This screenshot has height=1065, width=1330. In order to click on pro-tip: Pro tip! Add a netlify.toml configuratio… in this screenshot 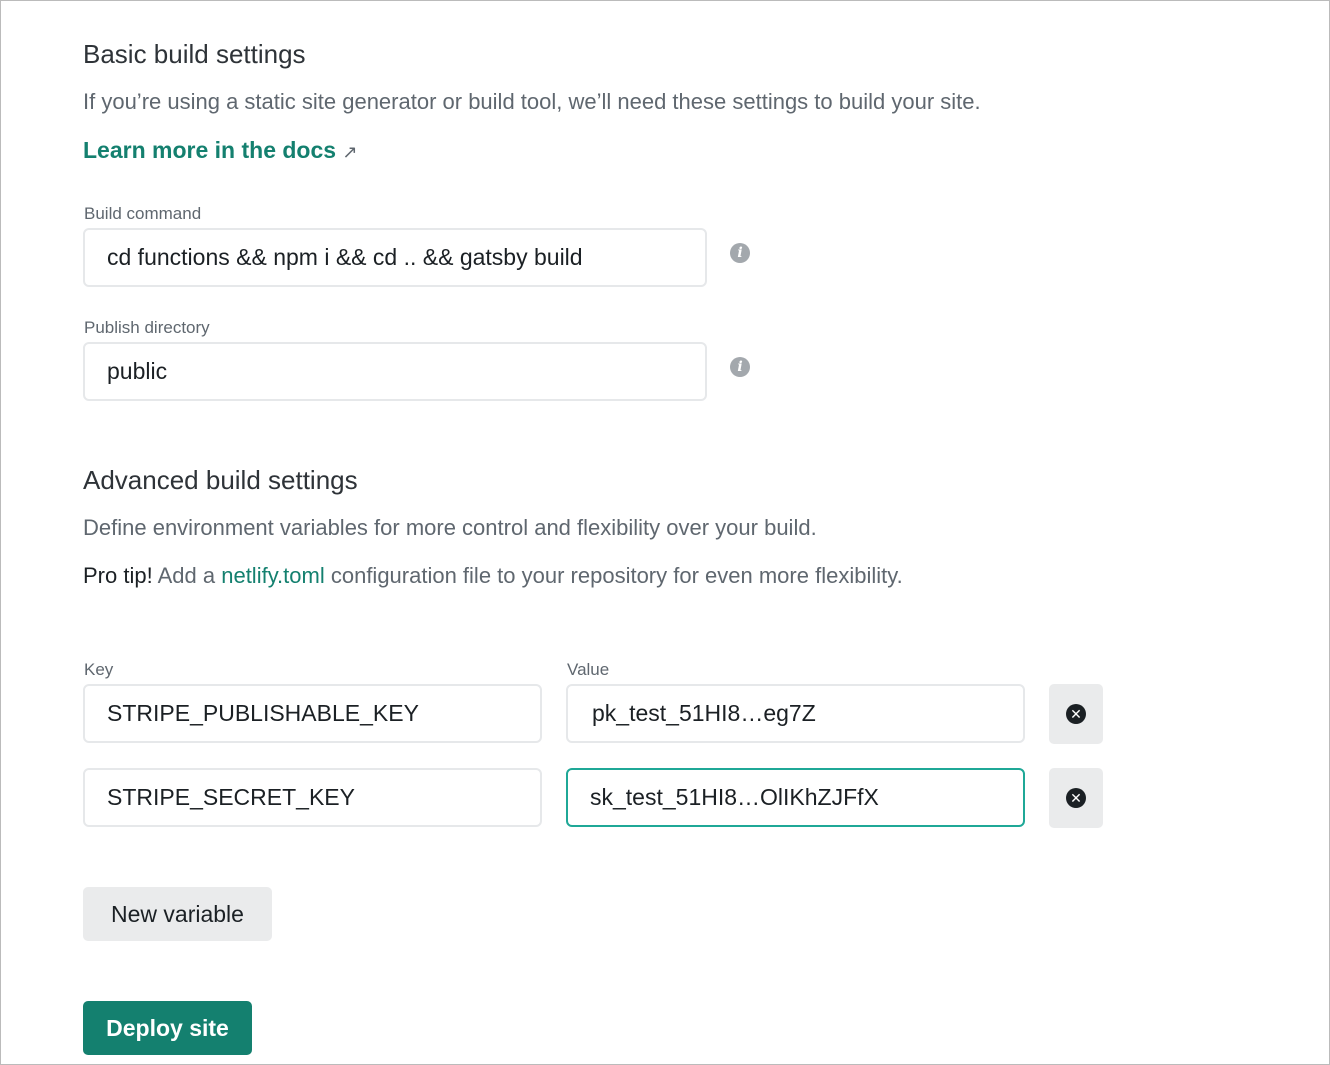, I will do `click(493, 576)`.